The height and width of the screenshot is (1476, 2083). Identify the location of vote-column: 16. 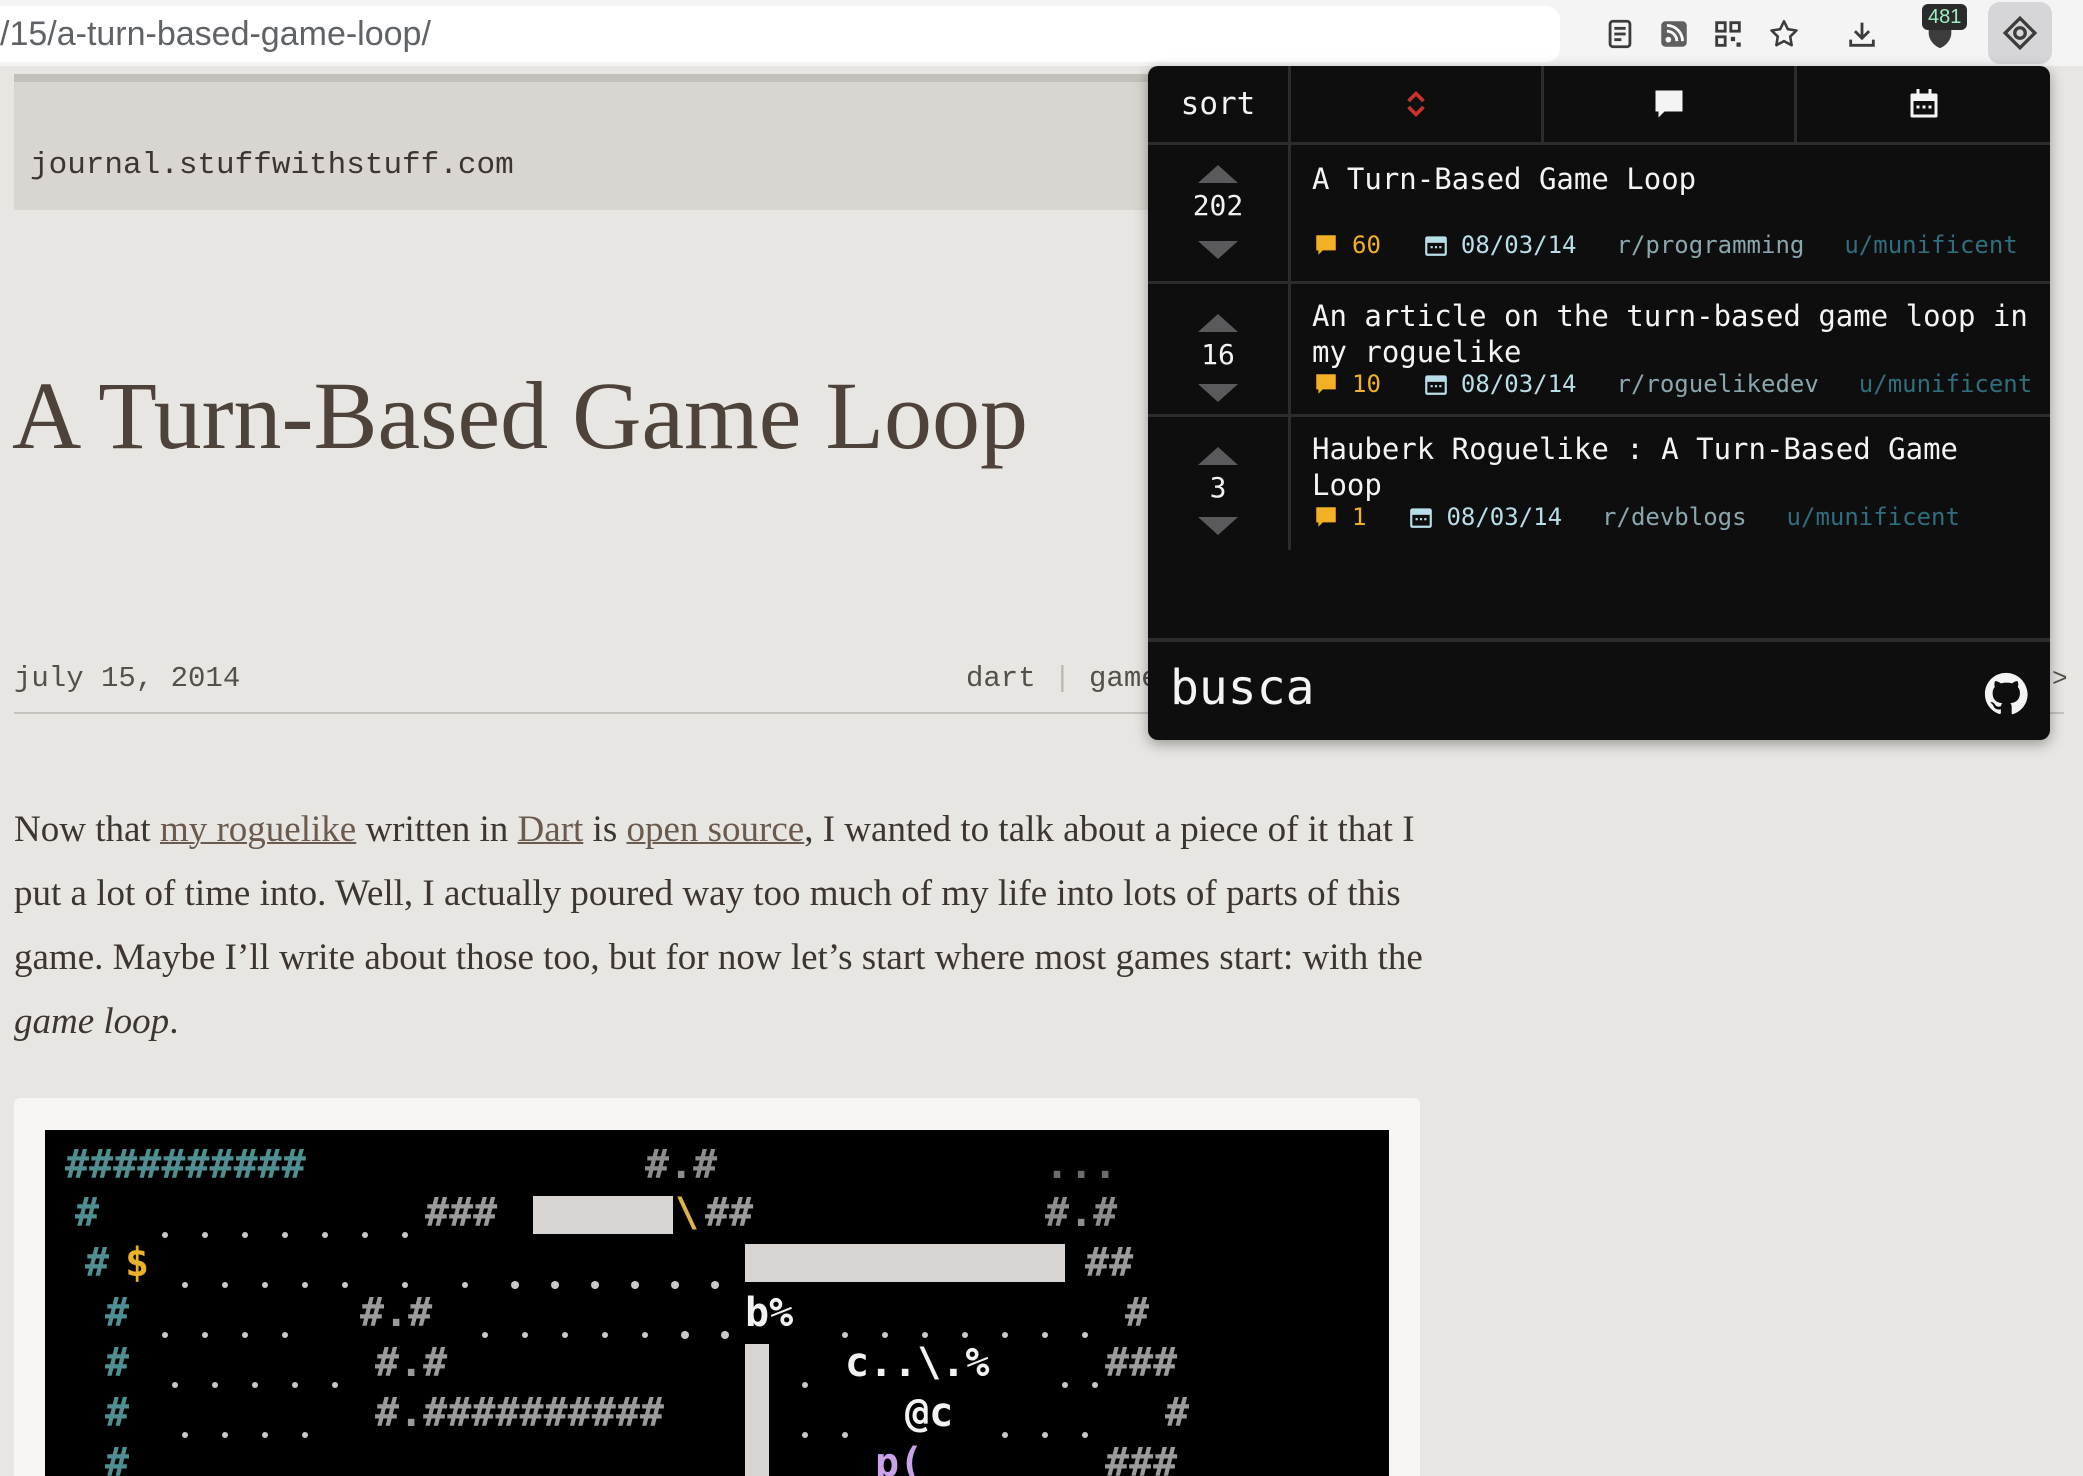
(1219, 350).